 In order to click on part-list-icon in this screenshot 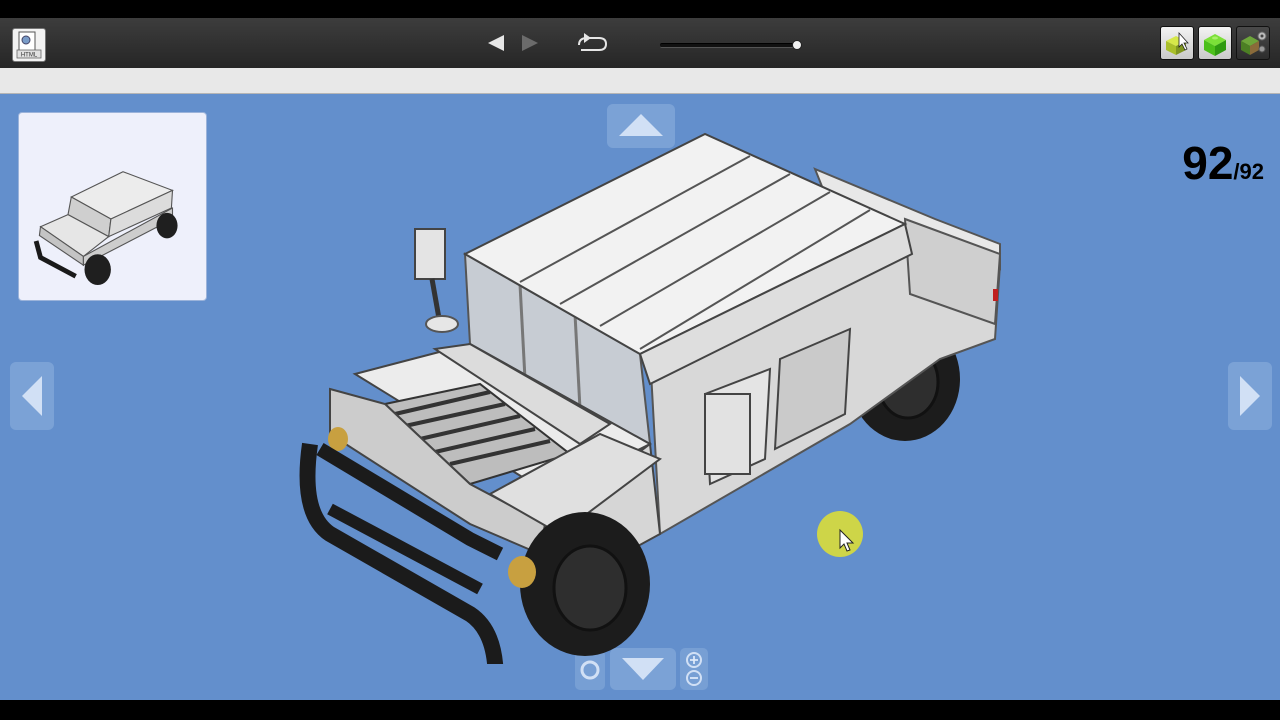, I will do `click(1215, 45)`.